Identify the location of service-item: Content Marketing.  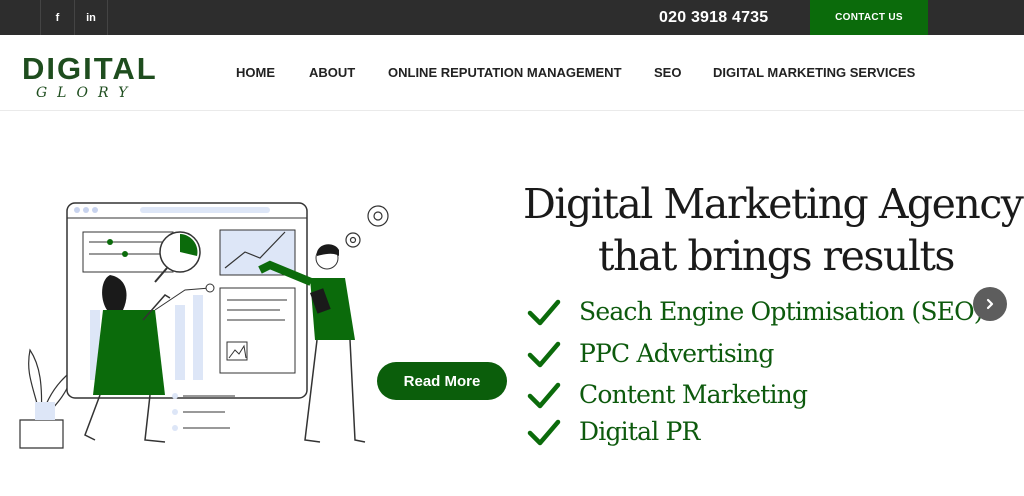
(667, 394).